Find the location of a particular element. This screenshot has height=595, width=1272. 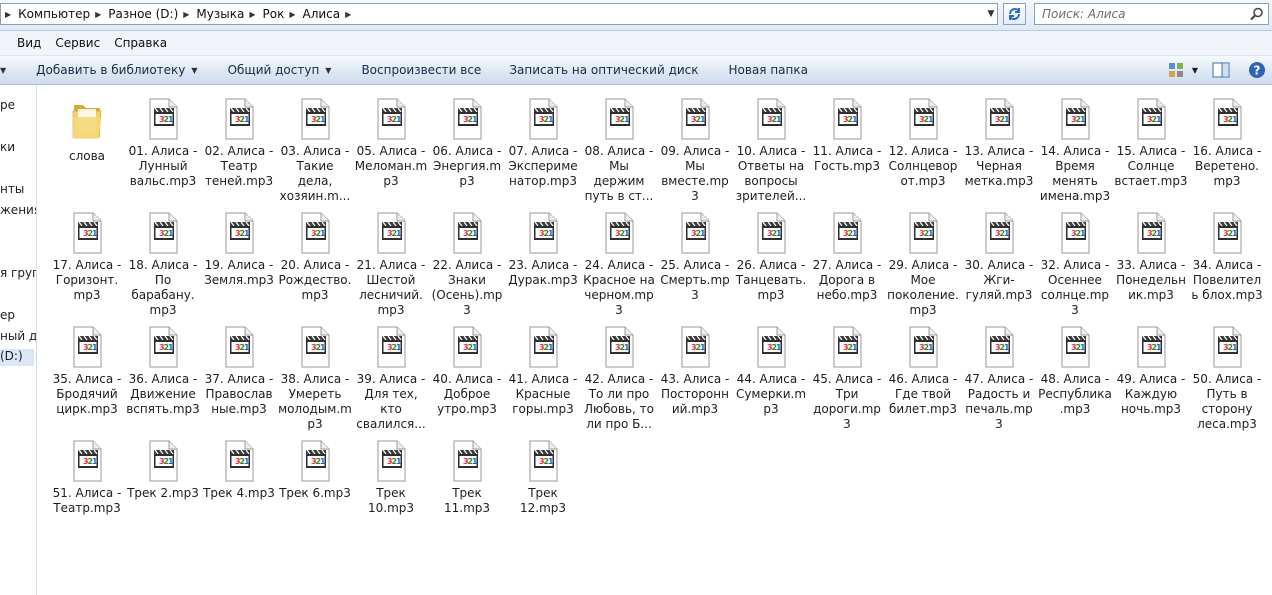

file-item: 3 2 1 30. Алиса - Жги-гуляй.mp3 is located at coordinates (999, 257).